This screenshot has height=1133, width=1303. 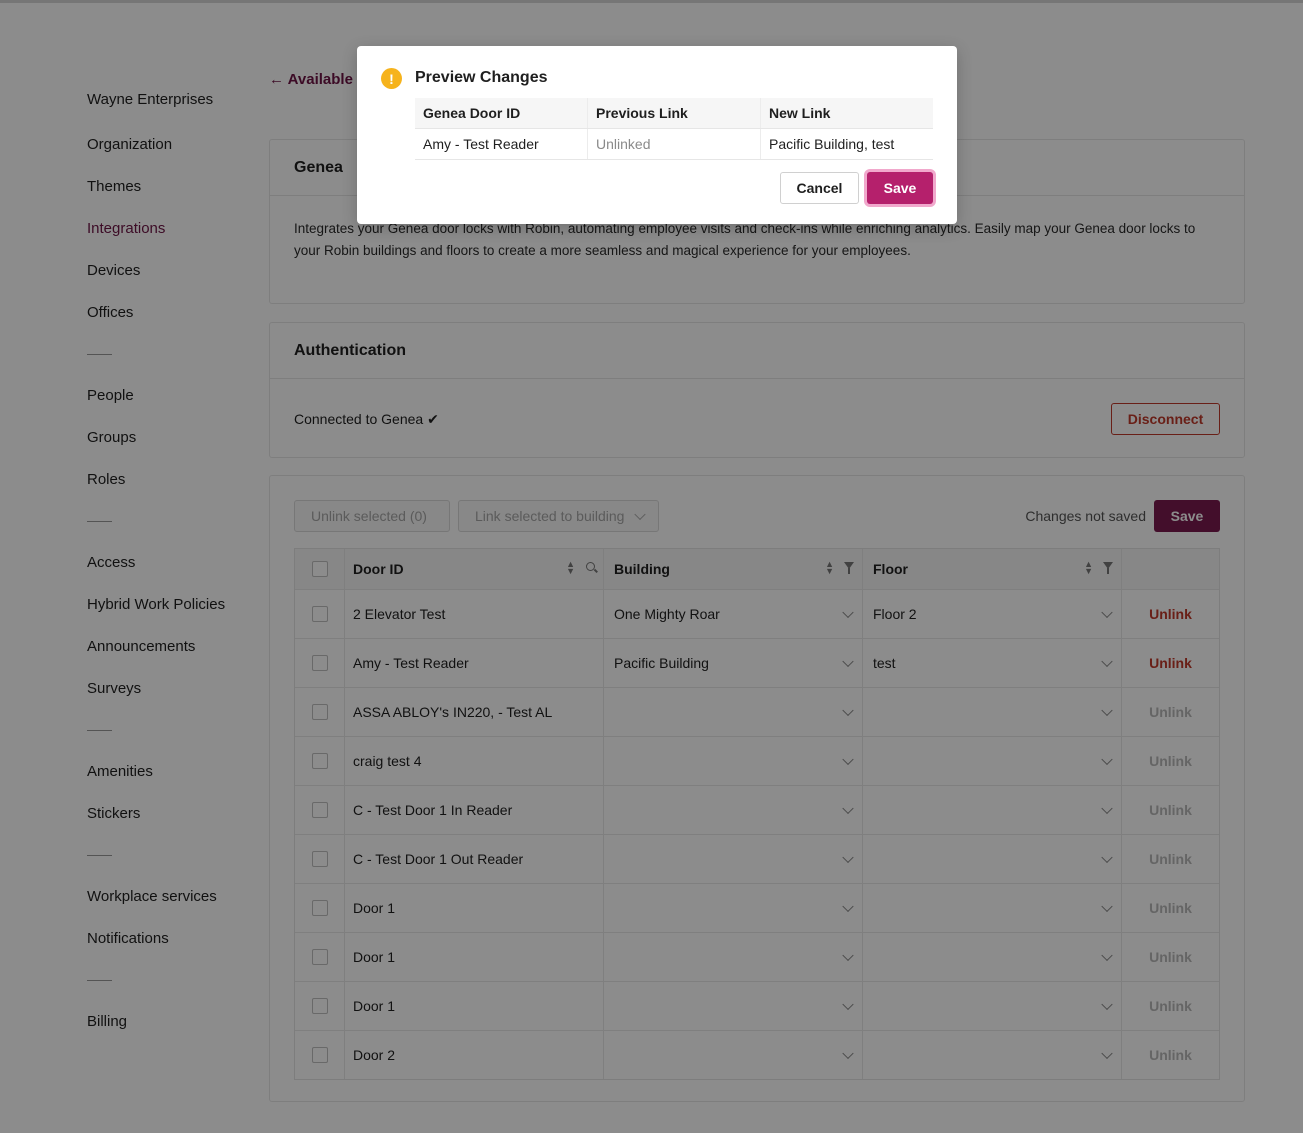 I want to click on modal-save-button: Save, so click(x=900, y=188).